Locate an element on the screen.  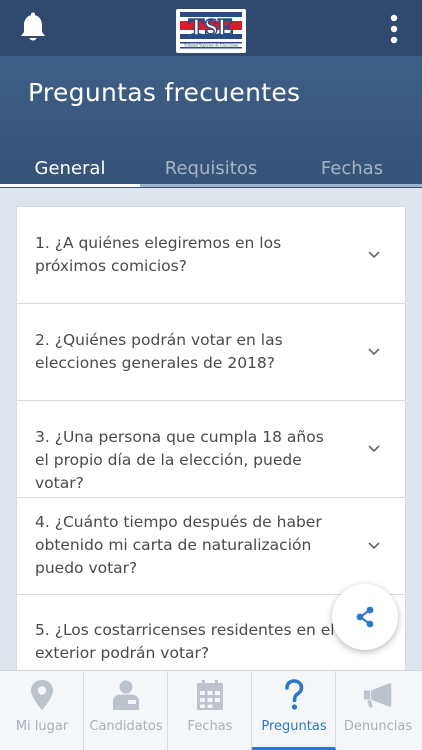
nav-label: Candidatos is located at coordinates (126, 726).